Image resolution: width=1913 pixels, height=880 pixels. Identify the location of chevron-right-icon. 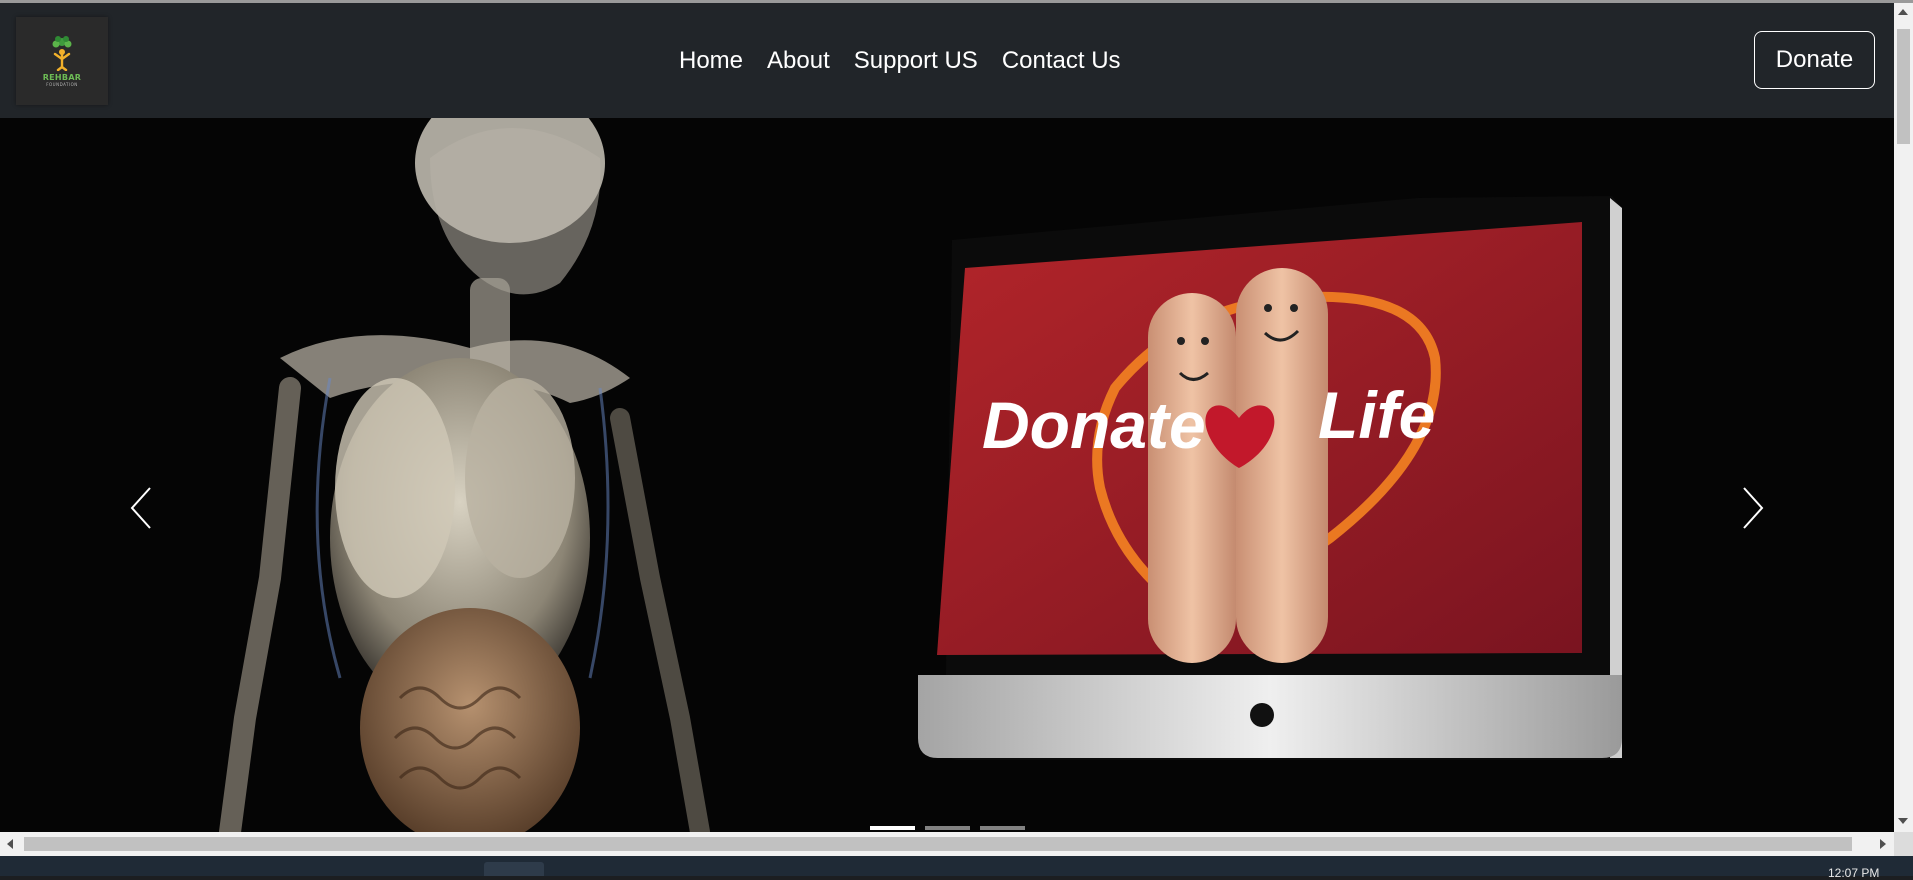
(1753, 508).